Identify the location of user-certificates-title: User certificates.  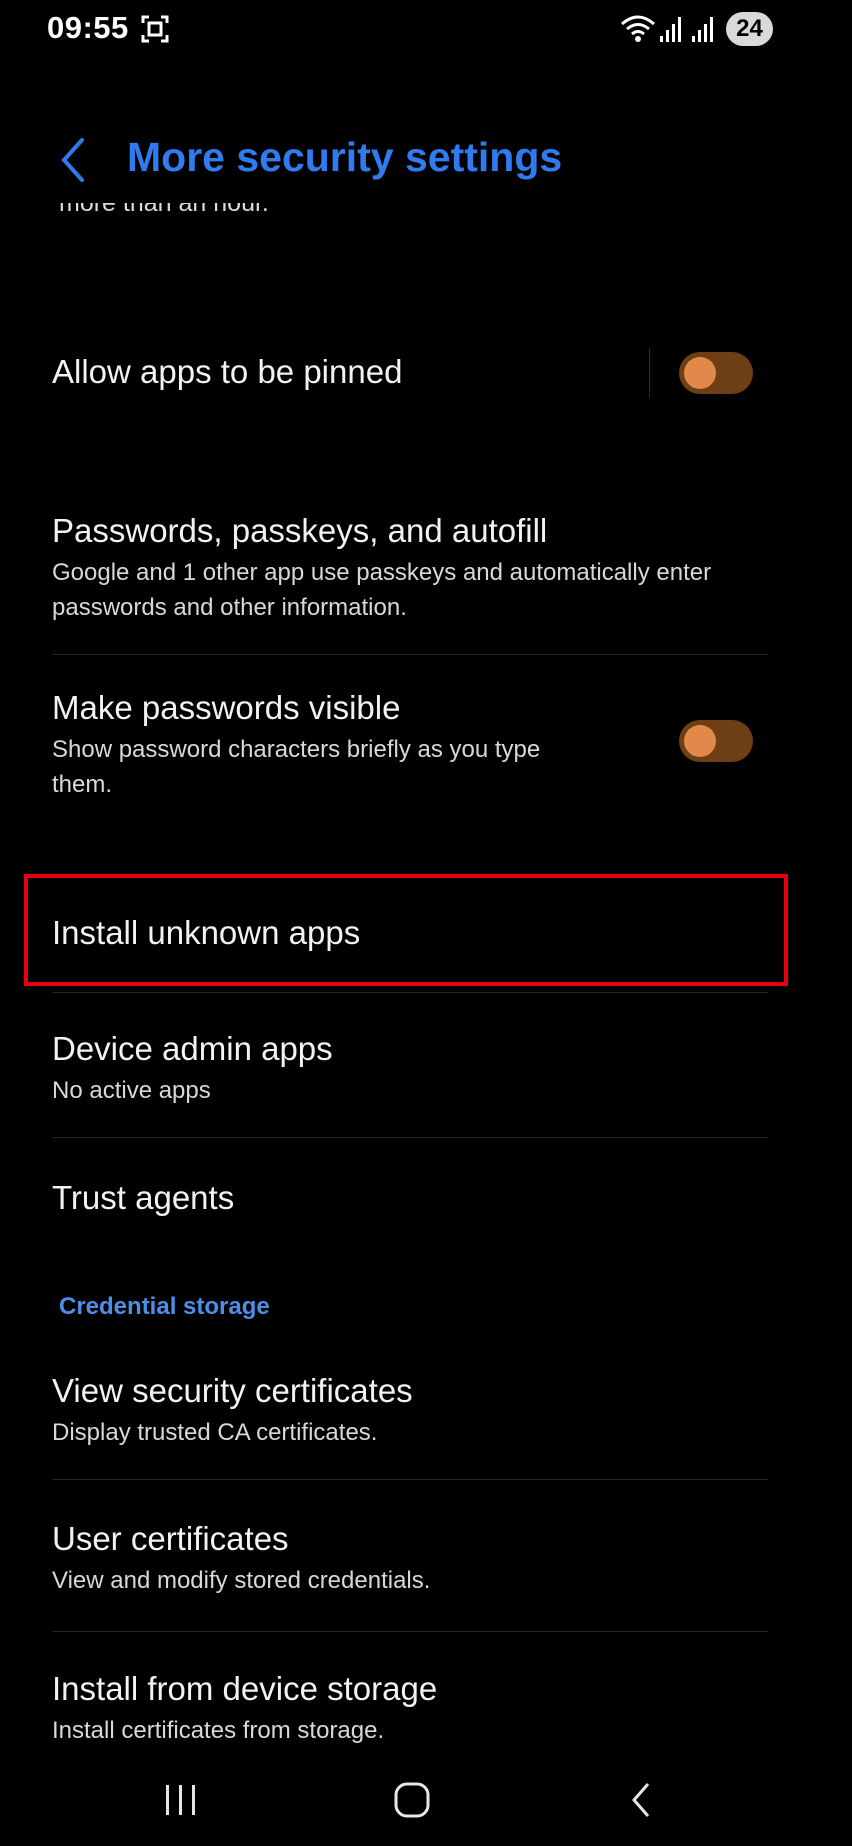
(170, 1538).